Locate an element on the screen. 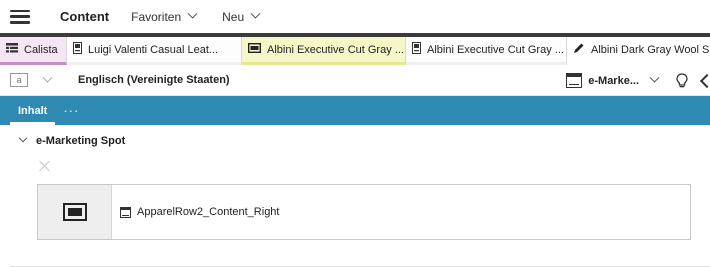  linked-item-label: ApparelRow2_Content_Right is located at coordinates (208, 212).